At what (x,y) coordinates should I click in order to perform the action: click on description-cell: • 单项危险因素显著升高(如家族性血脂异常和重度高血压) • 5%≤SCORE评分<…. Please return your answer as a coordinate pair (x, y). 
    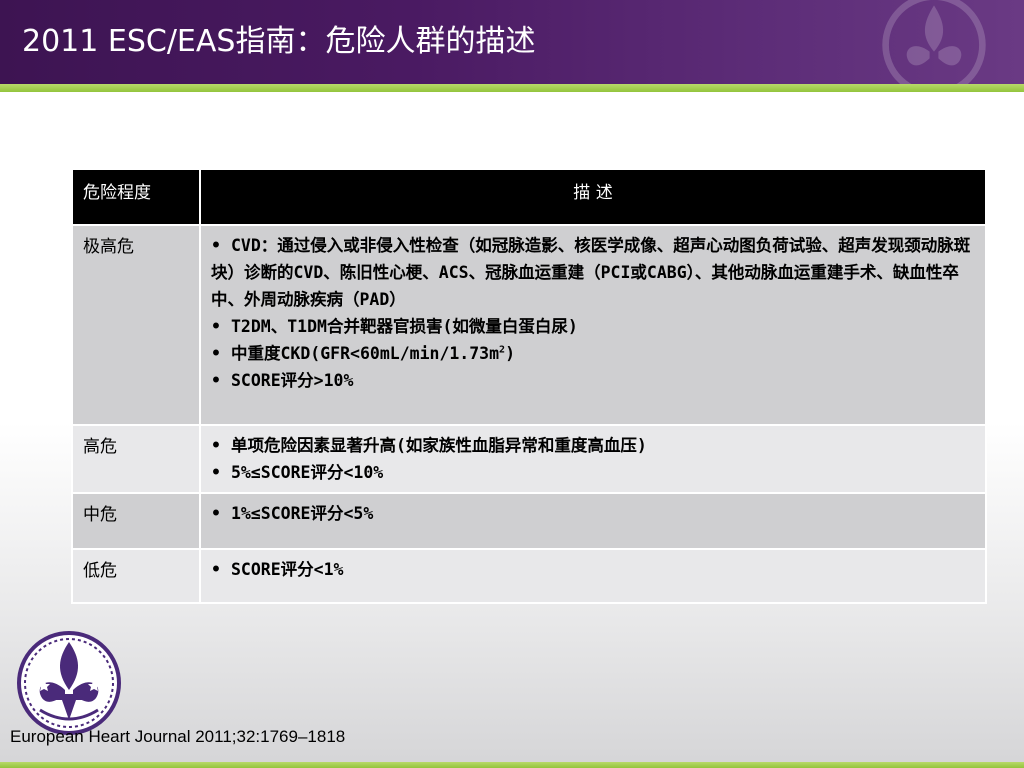
    Looking at the image, I should click on (593, 459).